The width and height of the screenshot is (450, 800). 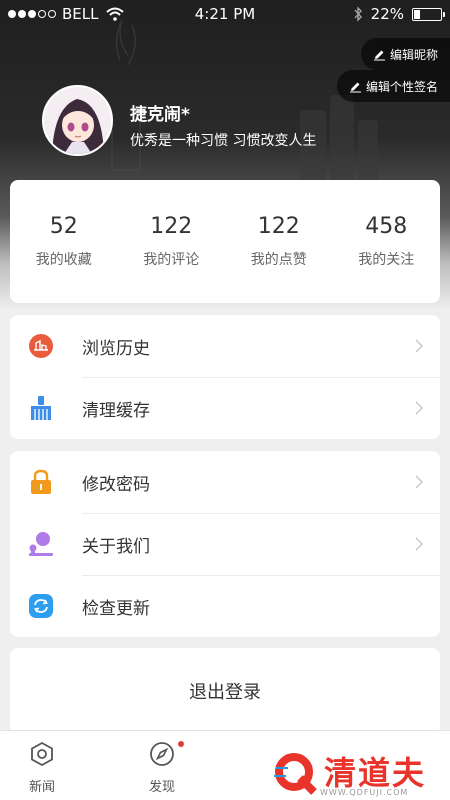 What do you see at coordinates (428, 14) in the screenshot?
I see `battery-icon` at bounding box center [428, 14].